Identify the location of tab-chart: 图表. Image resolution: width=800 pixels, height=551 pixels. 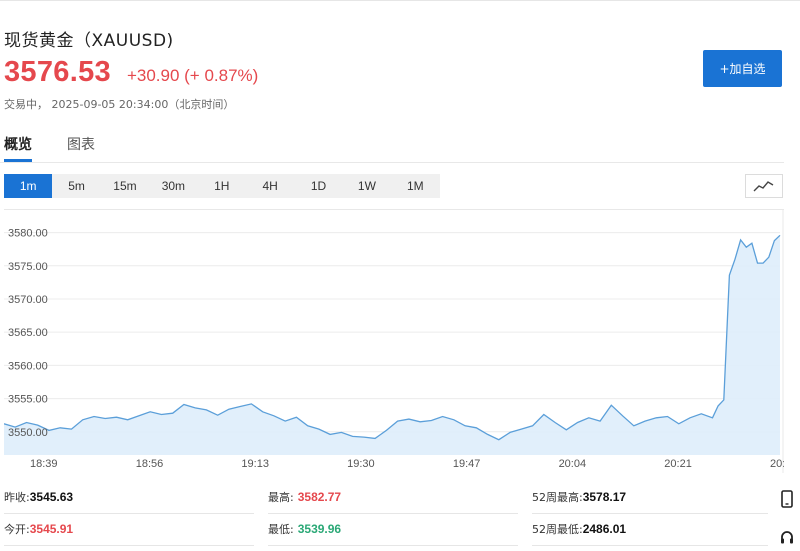
(81, 148).